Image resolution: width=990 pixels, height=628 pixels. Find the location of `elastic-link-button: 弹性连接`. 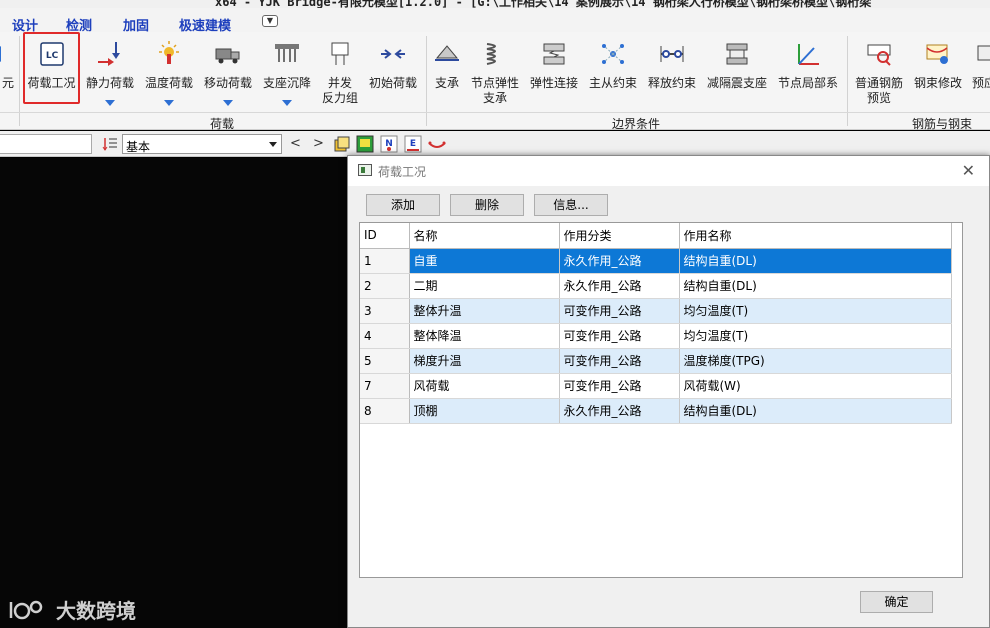

elastic-link-button: 弹性连接 is located at coordinates (554, 72).